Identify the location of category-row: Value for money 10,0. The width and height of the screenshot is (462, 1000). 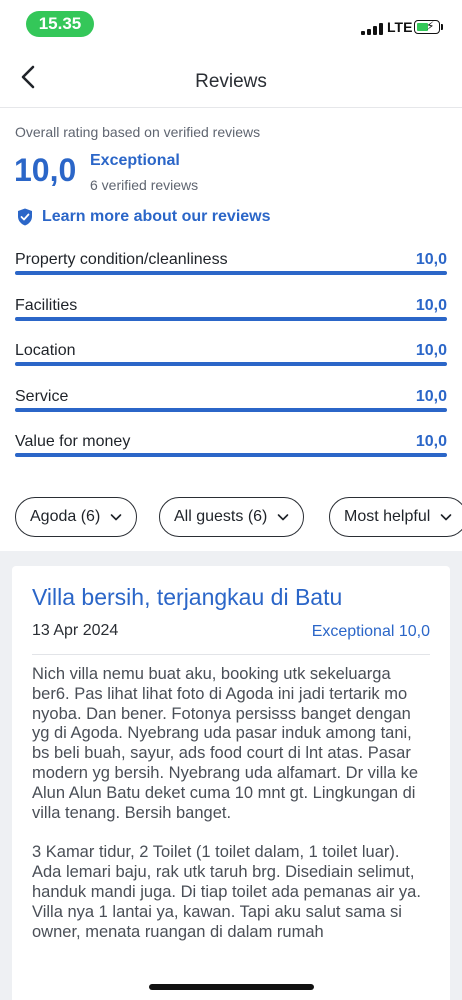
(231, 456).